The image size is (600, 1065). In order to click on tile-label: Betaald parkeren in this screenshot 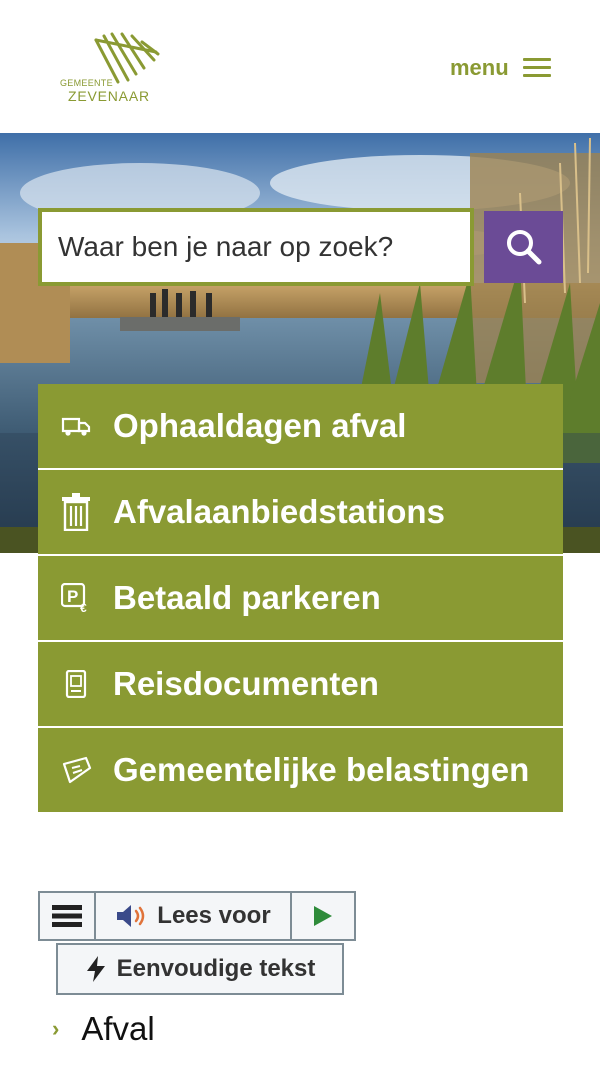, I will do `click(247, 597)`.